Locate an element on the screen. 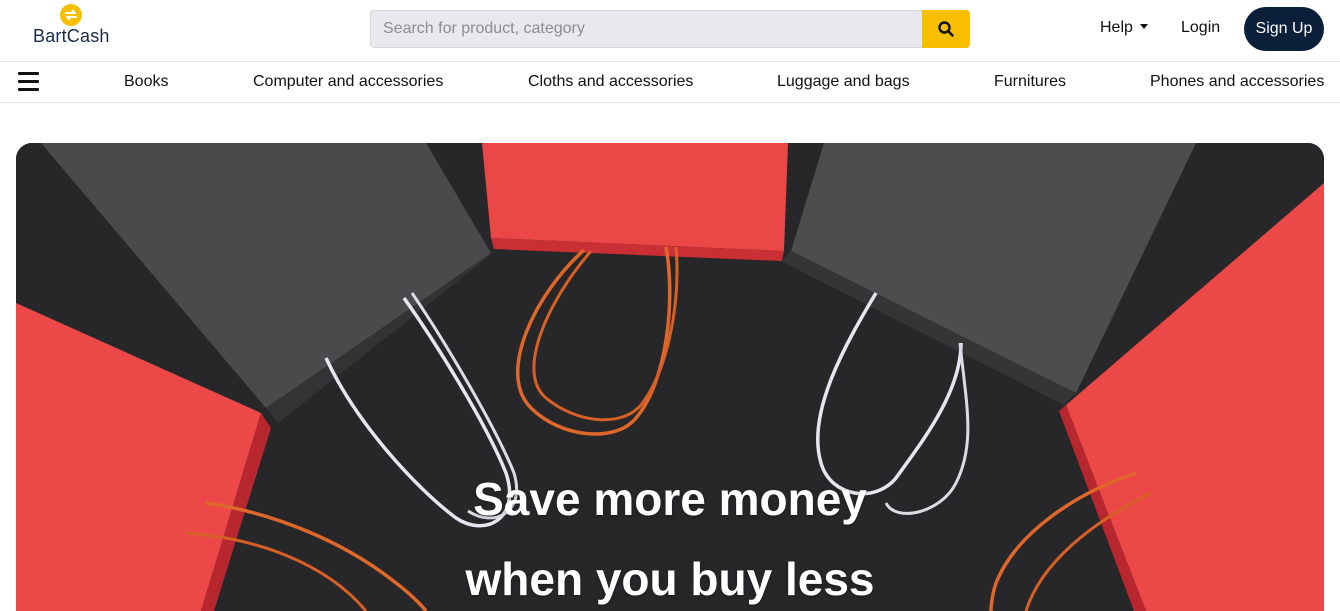 The height and width of the screenshot is (611, 1340). hero-headline-line-1: Save more money is located at coordinates (670, 499).